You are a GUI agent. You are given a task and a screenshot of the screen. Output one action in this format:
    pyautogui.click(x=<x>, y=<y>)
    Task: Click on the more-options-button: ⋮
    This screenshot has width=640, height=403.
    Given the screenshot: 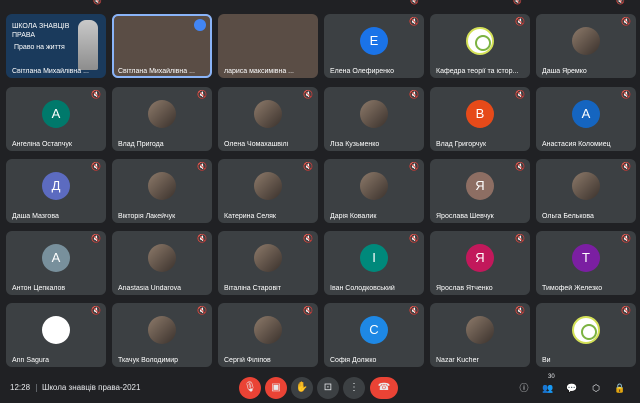 What is the action you would take?
    pyautogui.click(x=354, y=388)
    